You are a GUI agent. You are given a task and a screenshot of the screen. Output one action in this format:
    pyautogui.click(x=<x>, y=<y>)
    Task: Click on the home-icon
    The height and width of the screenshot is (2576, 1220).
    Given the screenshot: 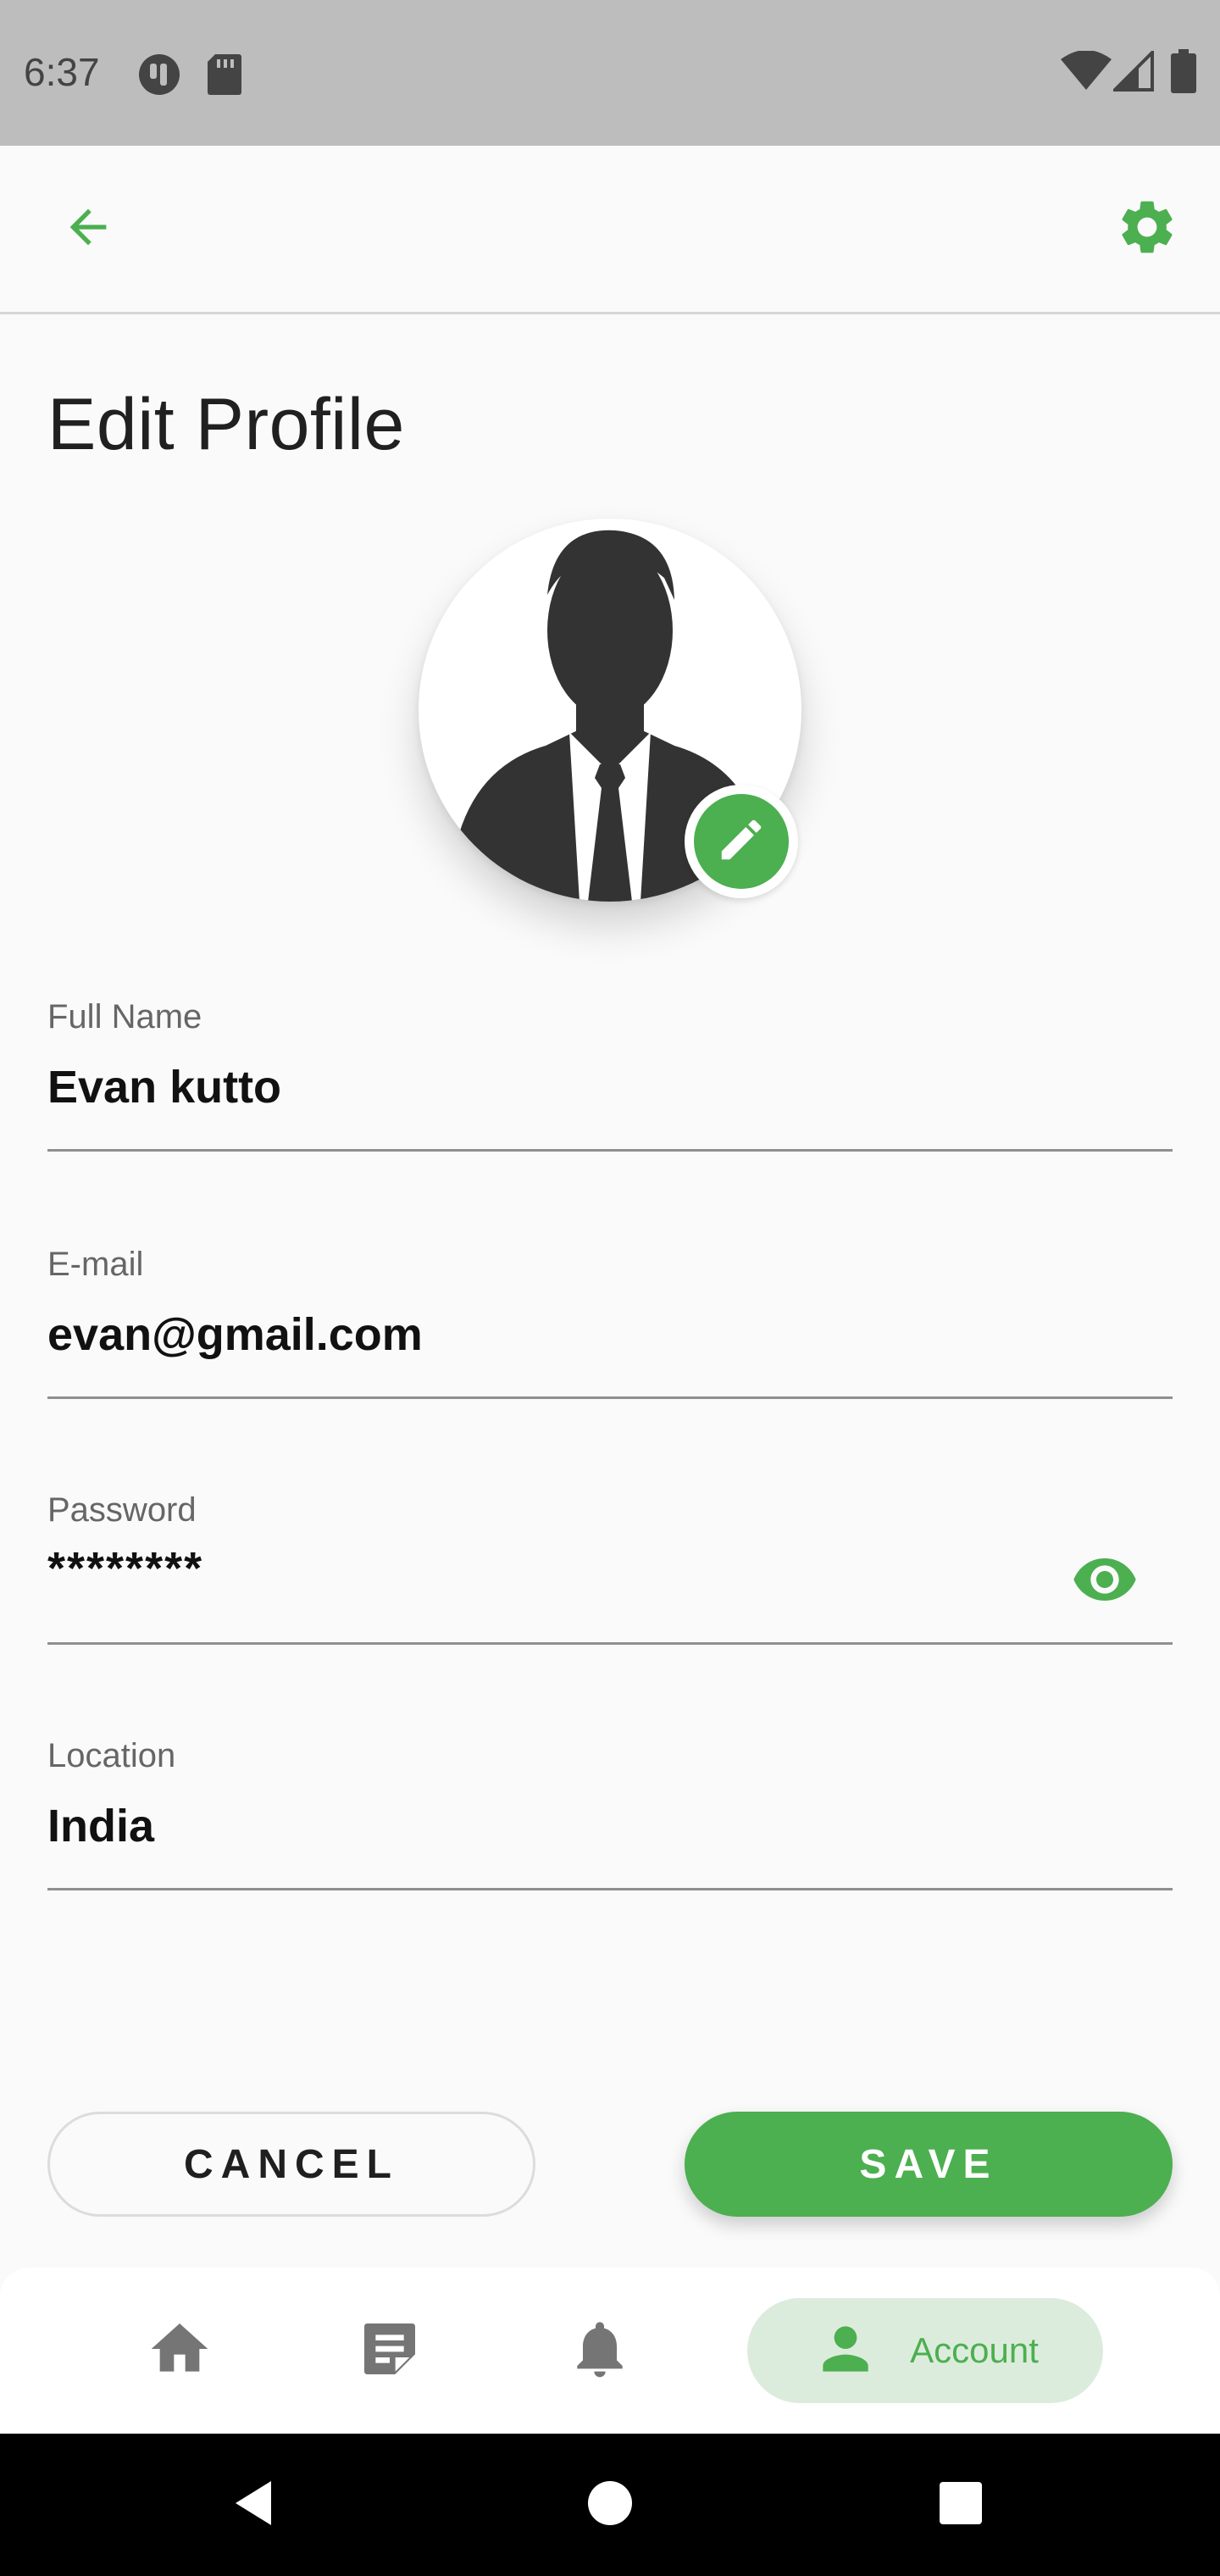 What is the action you would take?
    pyautogui.click(x=180, y=2351)
    